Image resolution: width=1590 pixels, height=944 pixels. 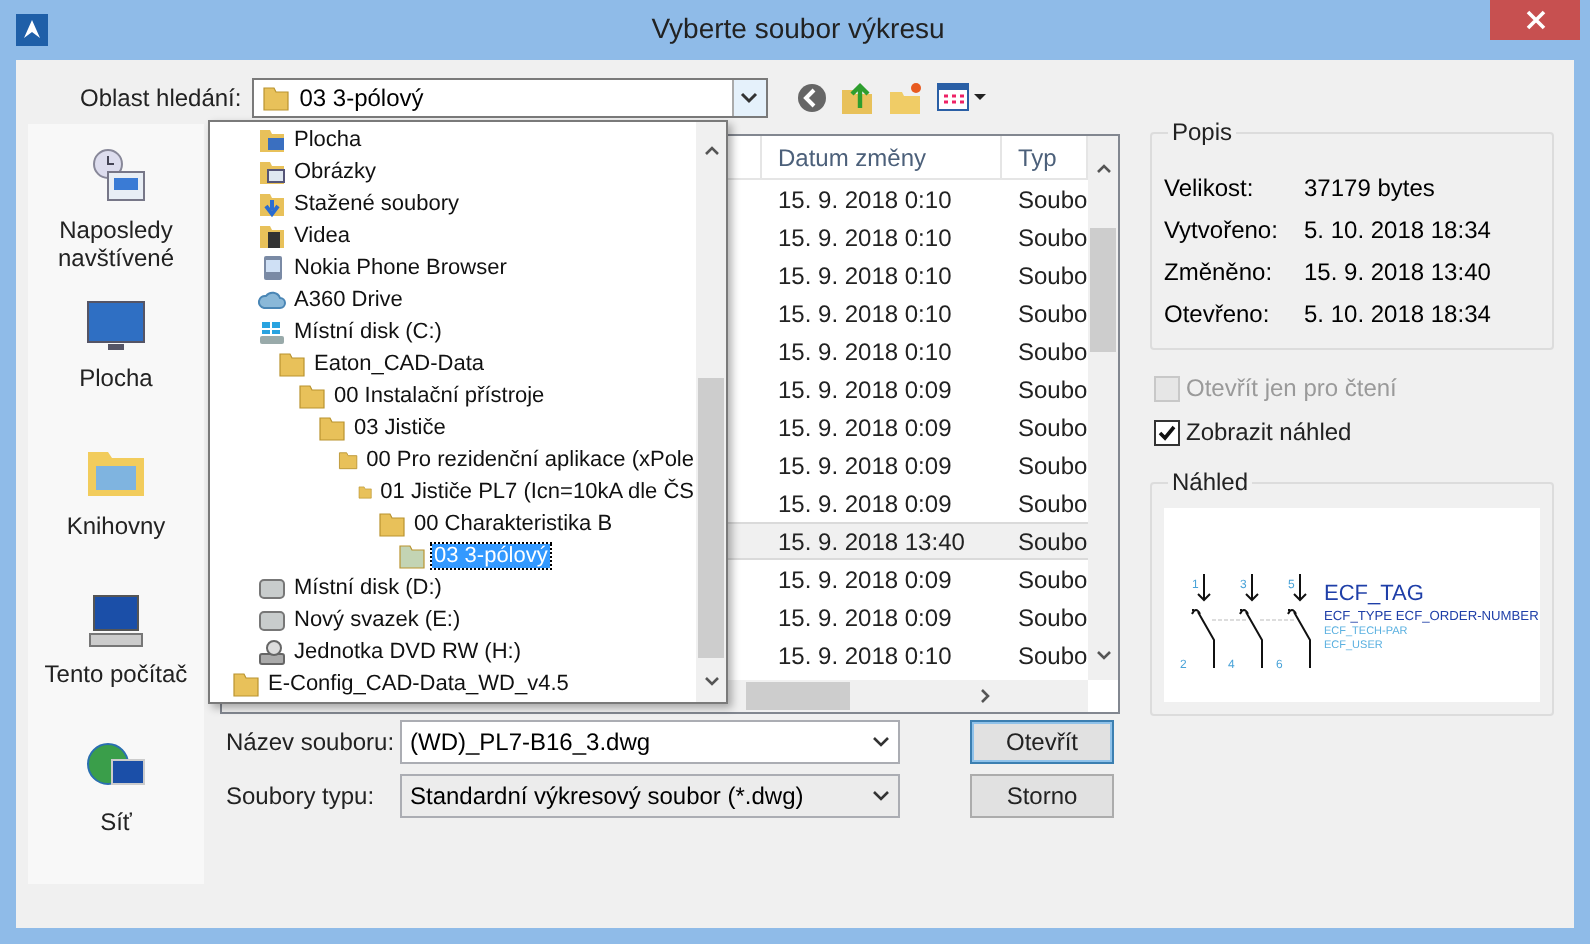 What do you see at coordinates (1202, 132) in the screenshot?
I see `group-title: Popis` at bounding box center [1202, 132].